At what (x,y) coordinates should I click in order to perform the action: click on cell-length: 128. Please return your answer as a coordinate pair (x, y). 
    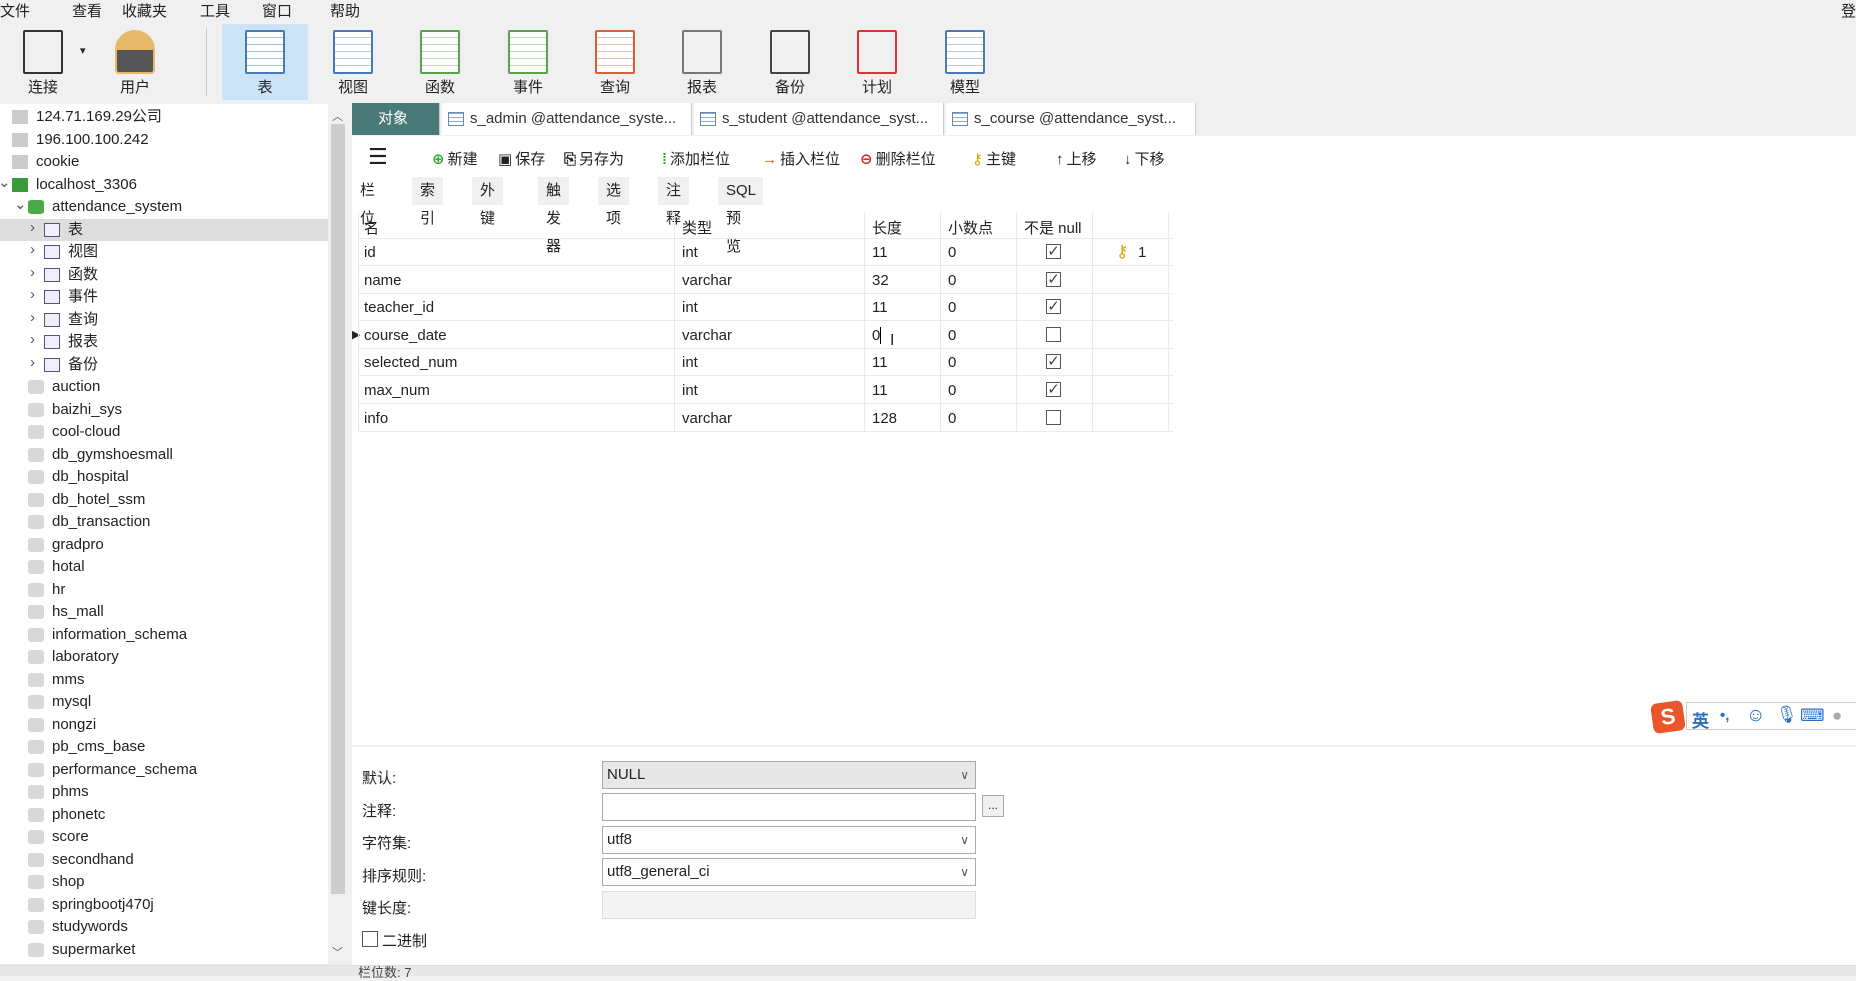
    Looking at the image, I should click on (884, 418).